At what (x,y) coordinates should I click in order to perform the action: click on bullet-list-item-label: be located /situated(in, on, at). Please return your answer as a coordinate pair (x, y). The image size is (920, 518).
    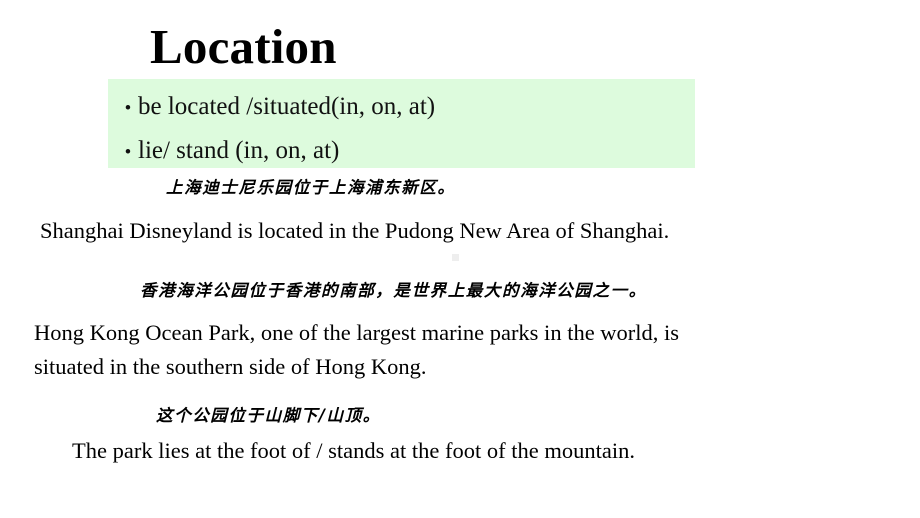
    Looking at the image, I should click on (287, 106).